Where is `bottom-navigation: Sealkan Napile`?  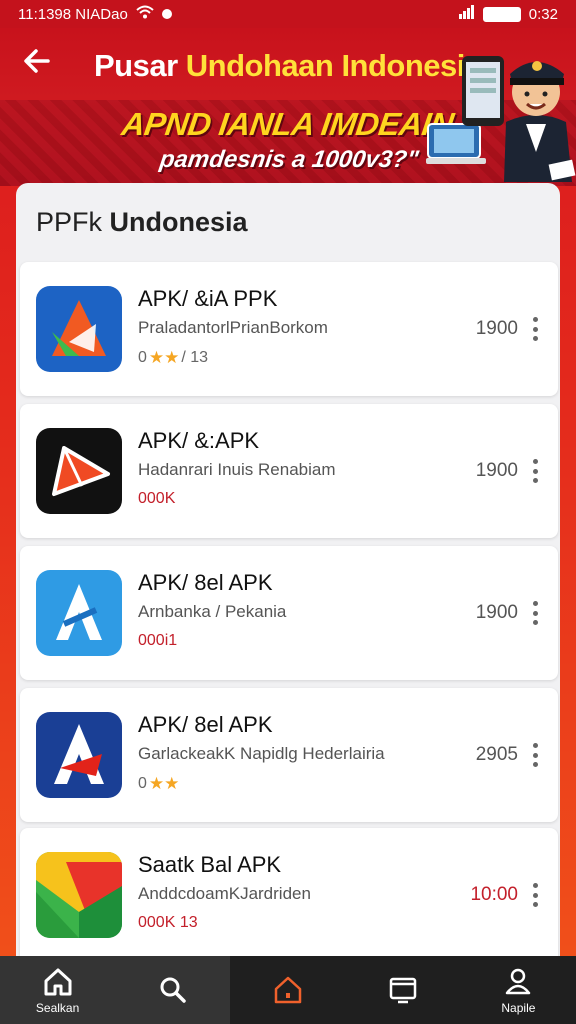 bottom-navigation: Sealkan Napile is located at coordinates (288, 990).